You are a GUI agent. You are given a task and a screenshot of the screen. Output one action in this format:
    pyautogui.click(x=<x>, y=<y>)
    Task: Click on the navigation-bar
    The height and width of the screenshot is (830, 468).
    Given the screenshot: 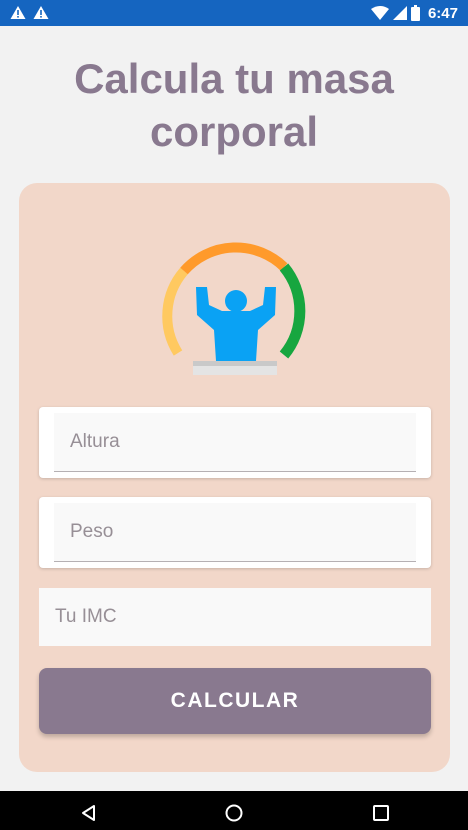 What is the action you would take?
    pyautogui.click(x=234, y=810)
    